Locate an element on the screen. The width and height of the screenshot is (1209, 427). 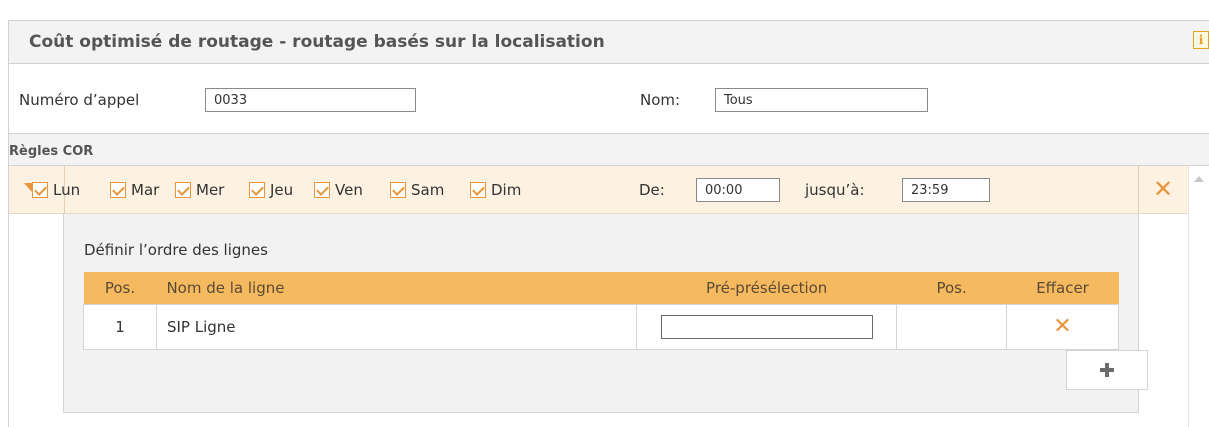
checkbox-ven is located at coordinates (322, 190).